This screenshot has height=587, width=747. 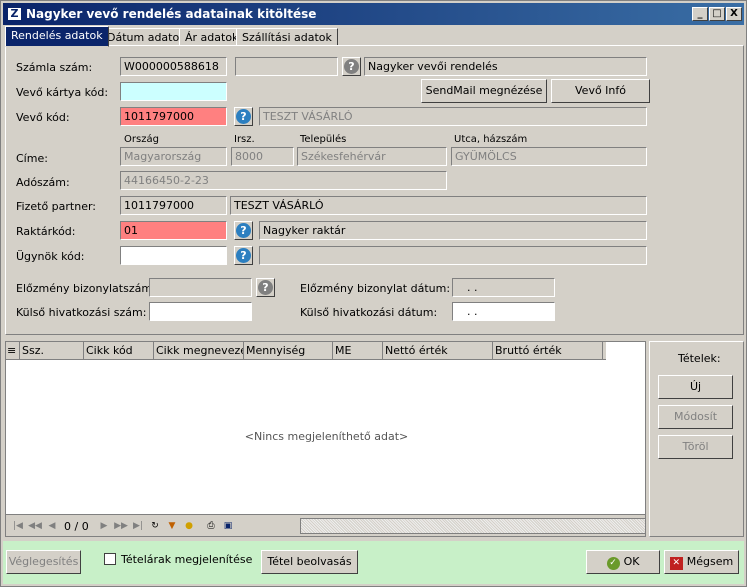 What do you see at coordinates (212, 37) in the screenshot?
I see `tab-ar-adatok: Ár adatok` at bounding box center [212, 37].